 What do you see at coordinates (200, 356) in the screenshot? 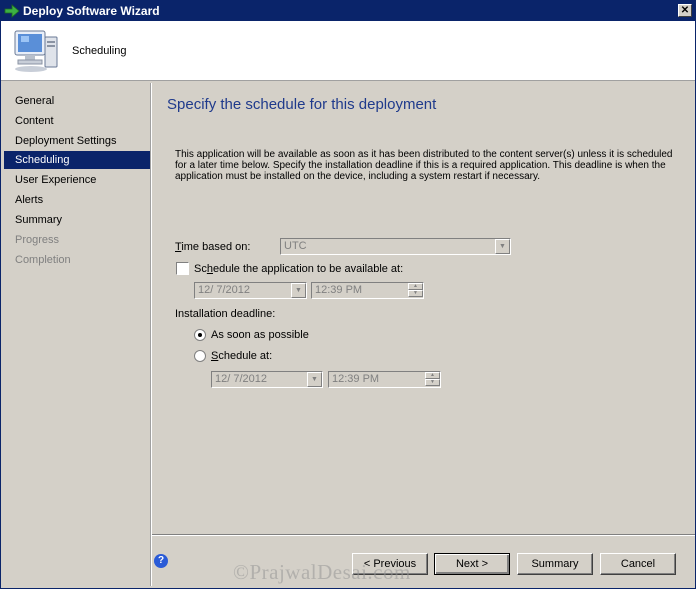
I see `schedule-at-radio` at bounding box center [200, 356].